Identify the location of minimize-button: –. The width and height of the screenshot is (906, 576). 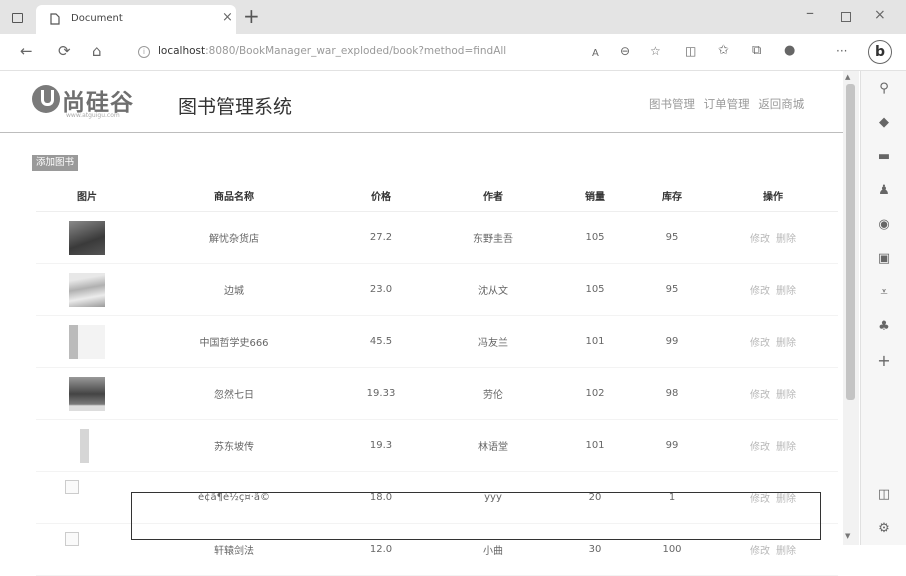
(810, 12).